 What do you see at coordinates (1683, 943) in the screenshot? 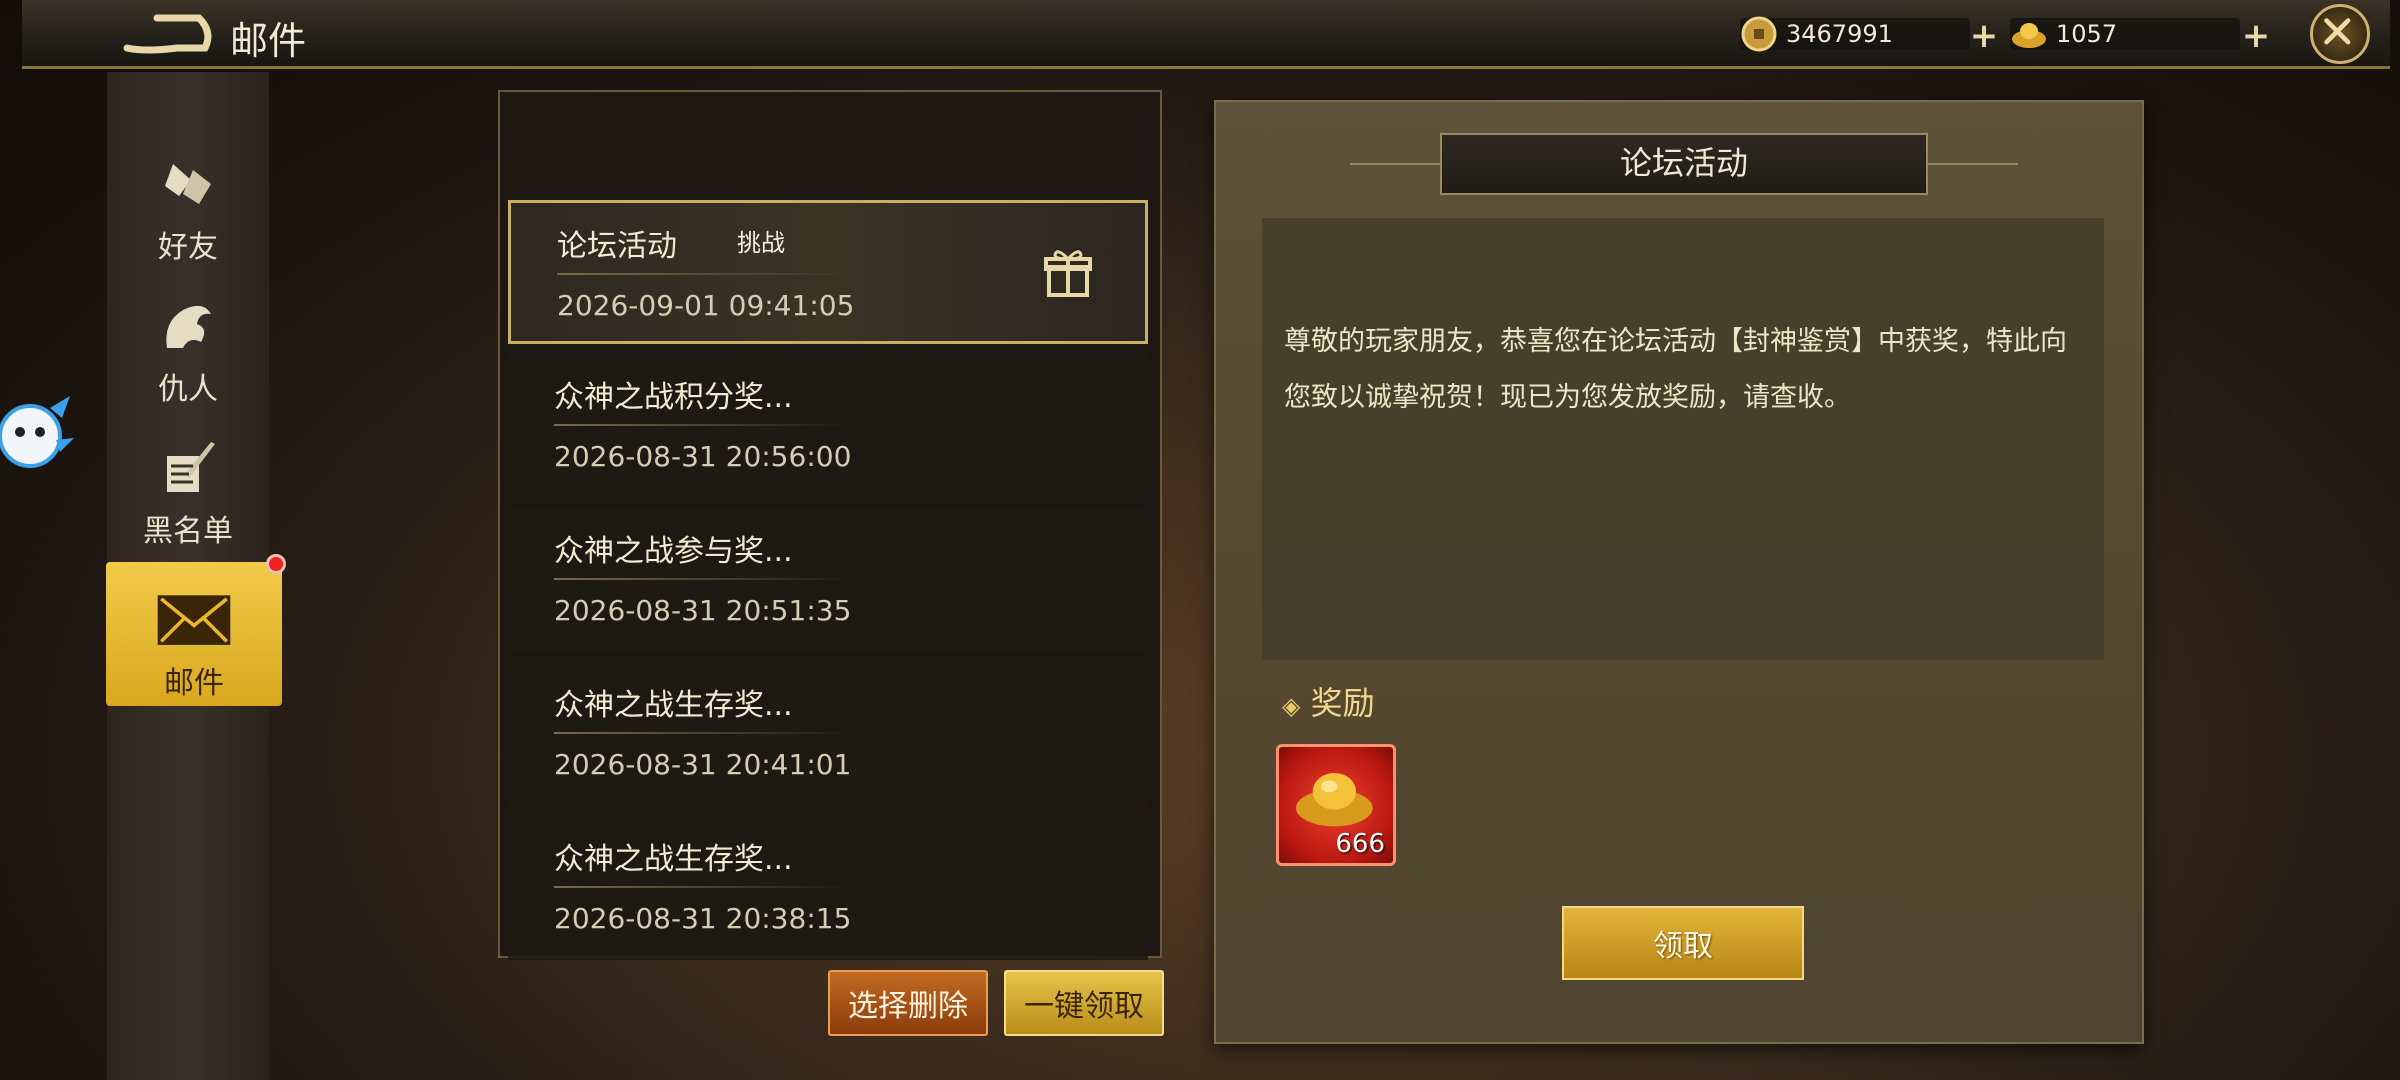
I see `claim-button: 领取` at bounding box center [1683, 943].